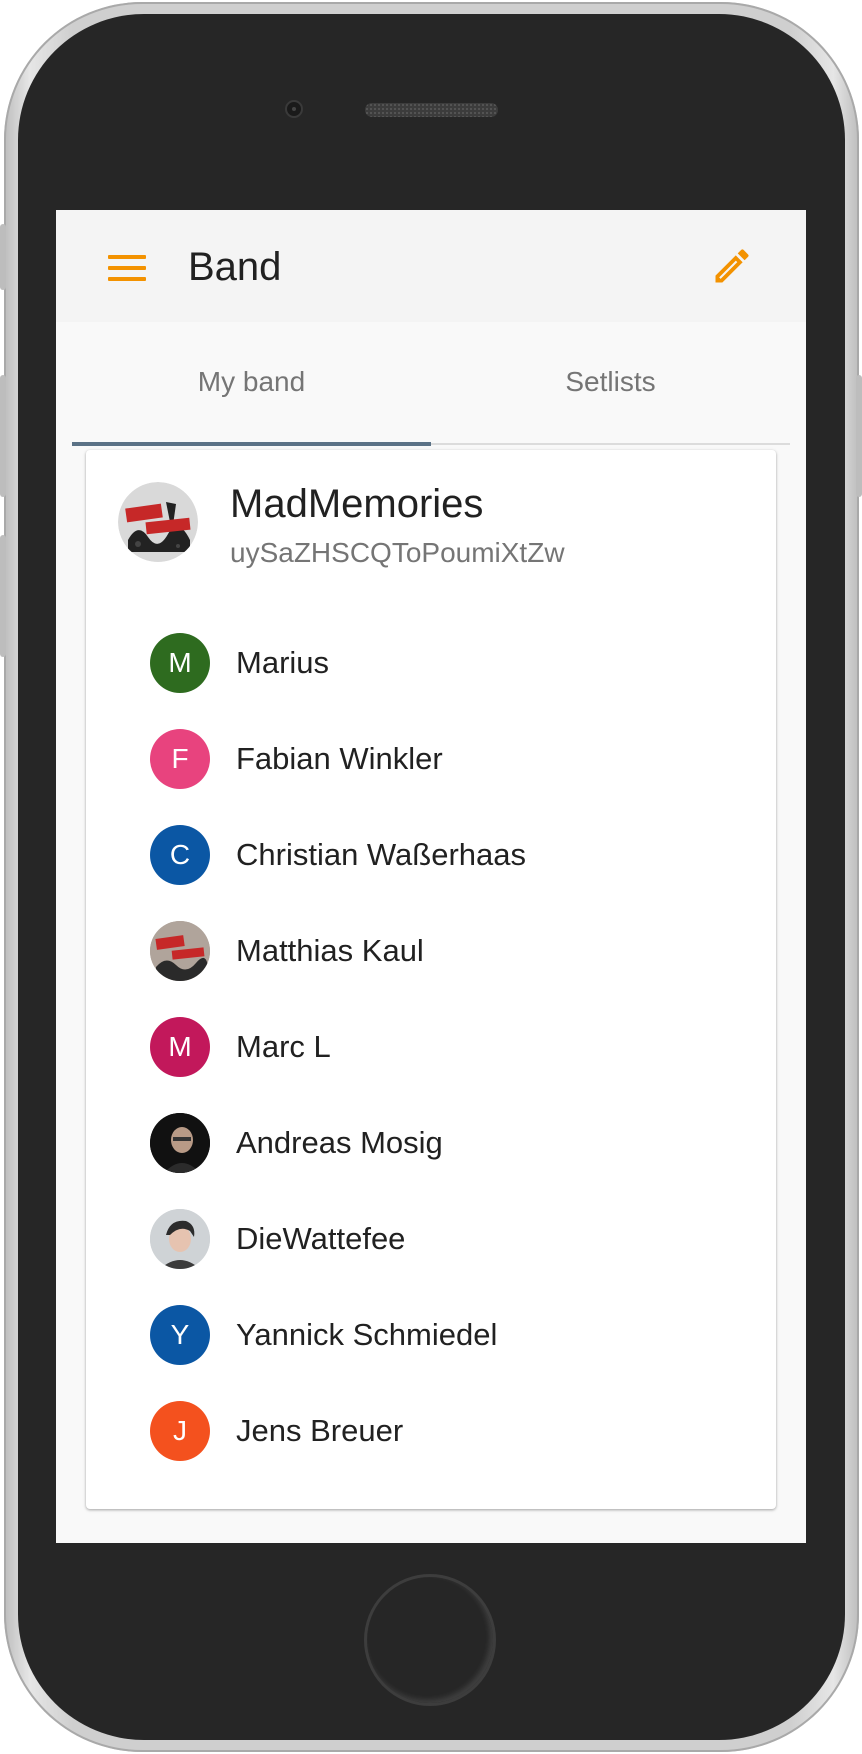  I want to click on member-name: Yannick Schmiedel, so click(367, 1334).